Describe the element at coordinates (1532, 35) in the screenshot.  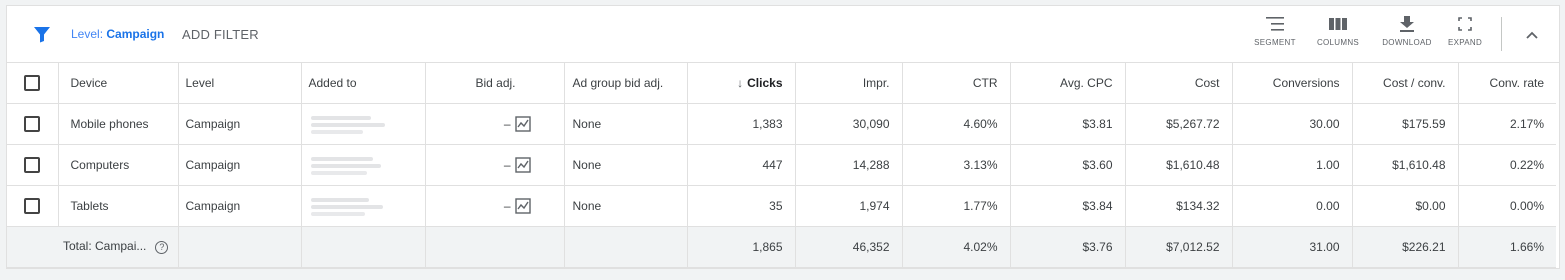
I see `chevron-up-icon` at that location.